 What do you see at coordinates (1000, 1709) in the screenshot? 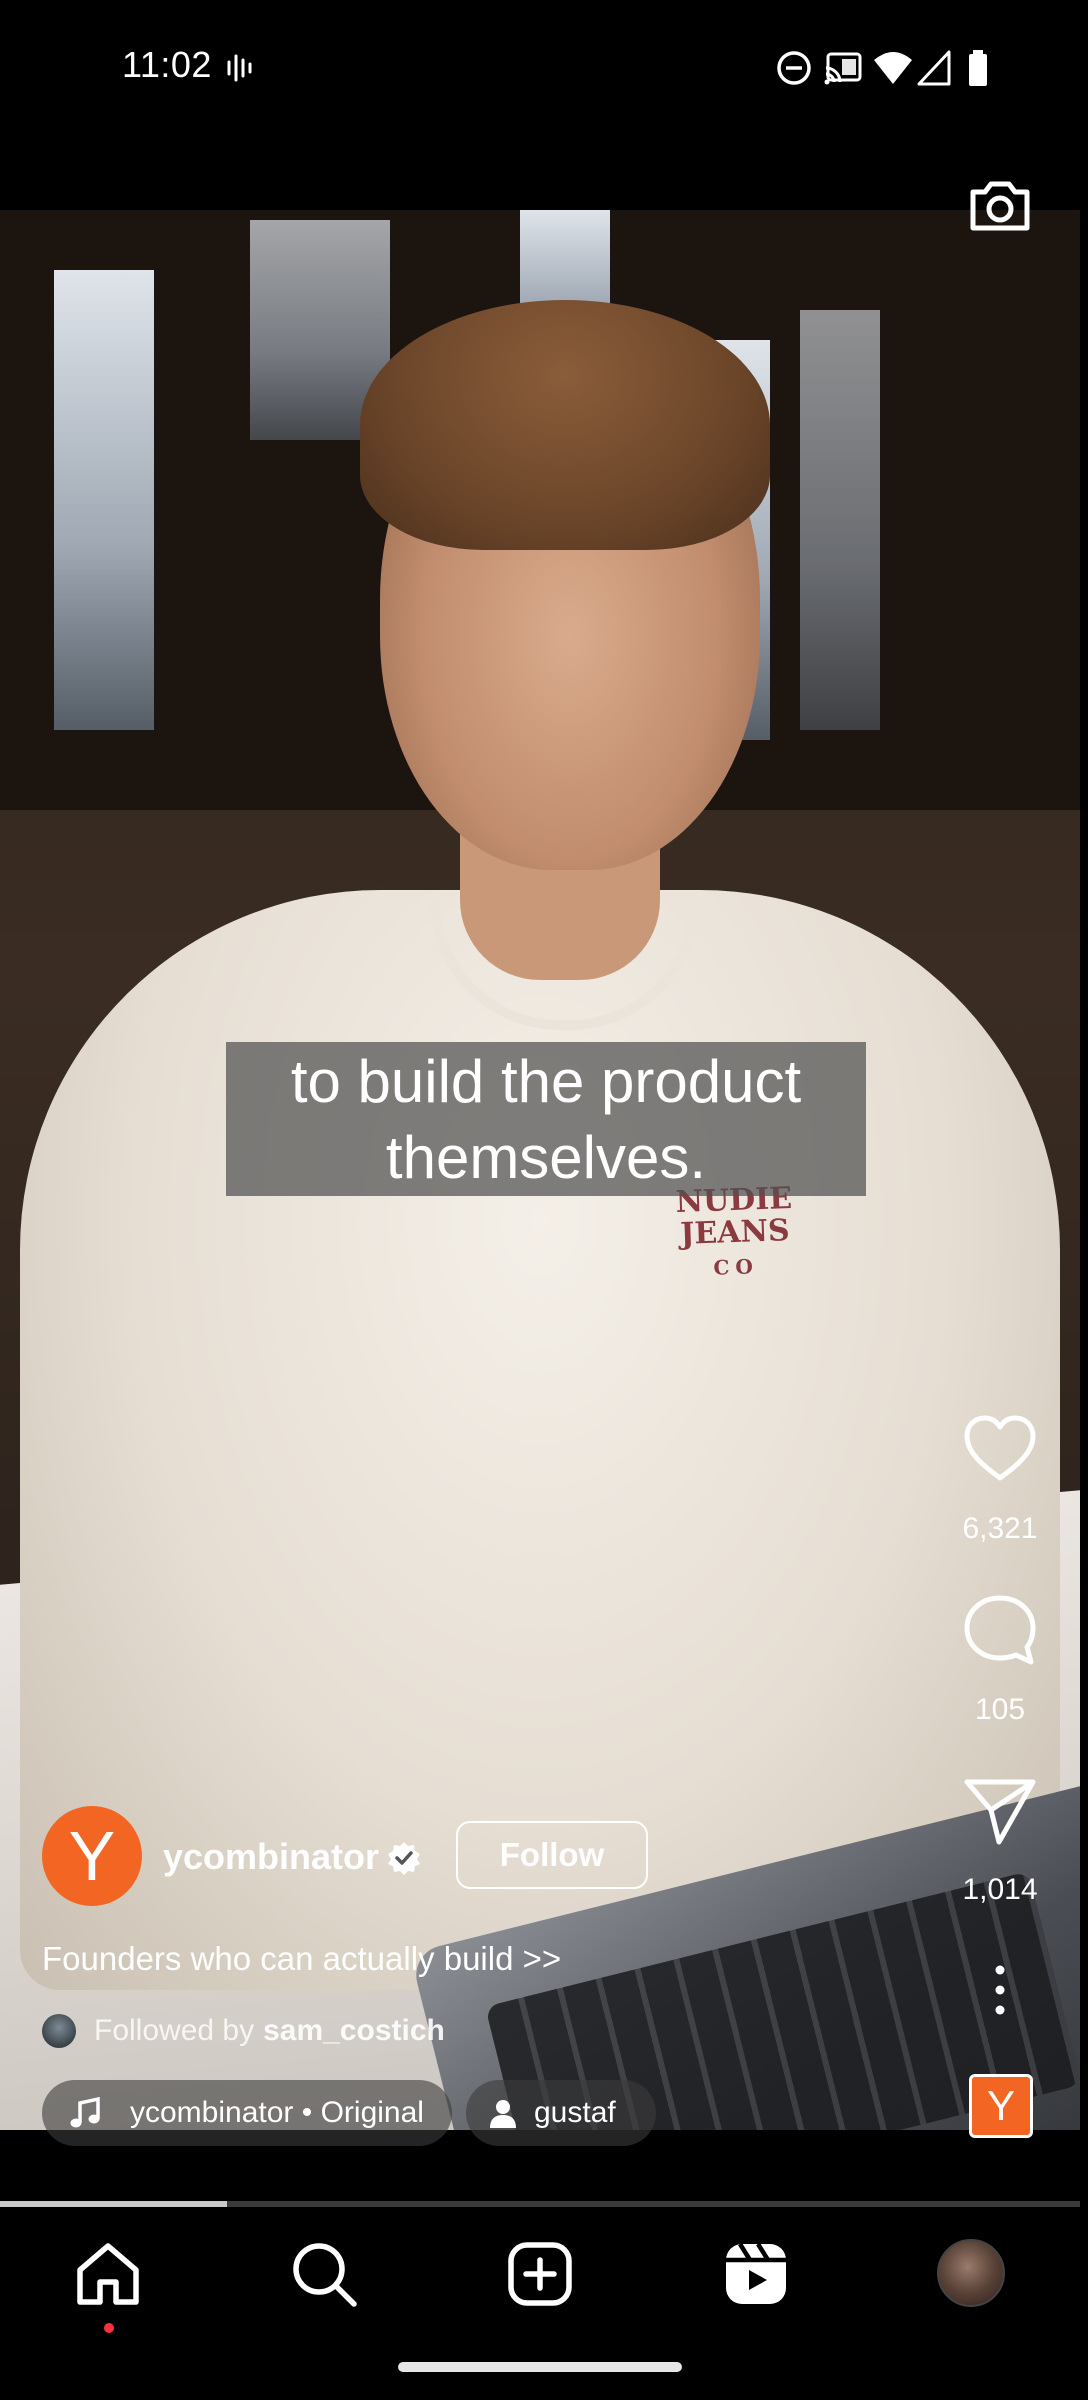
I see `comment-count: 105` at bounding box center [1000, 1709].